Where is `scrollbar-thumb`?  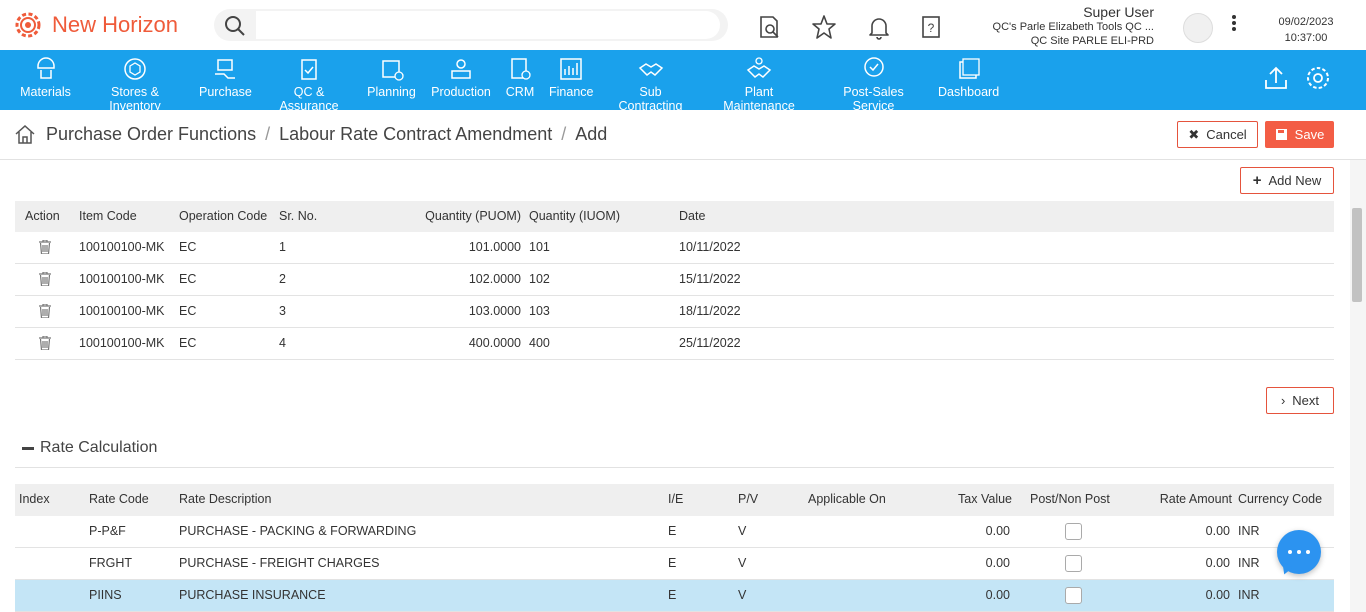 scrollbar-thumb is located at coordinates (1357, 255).